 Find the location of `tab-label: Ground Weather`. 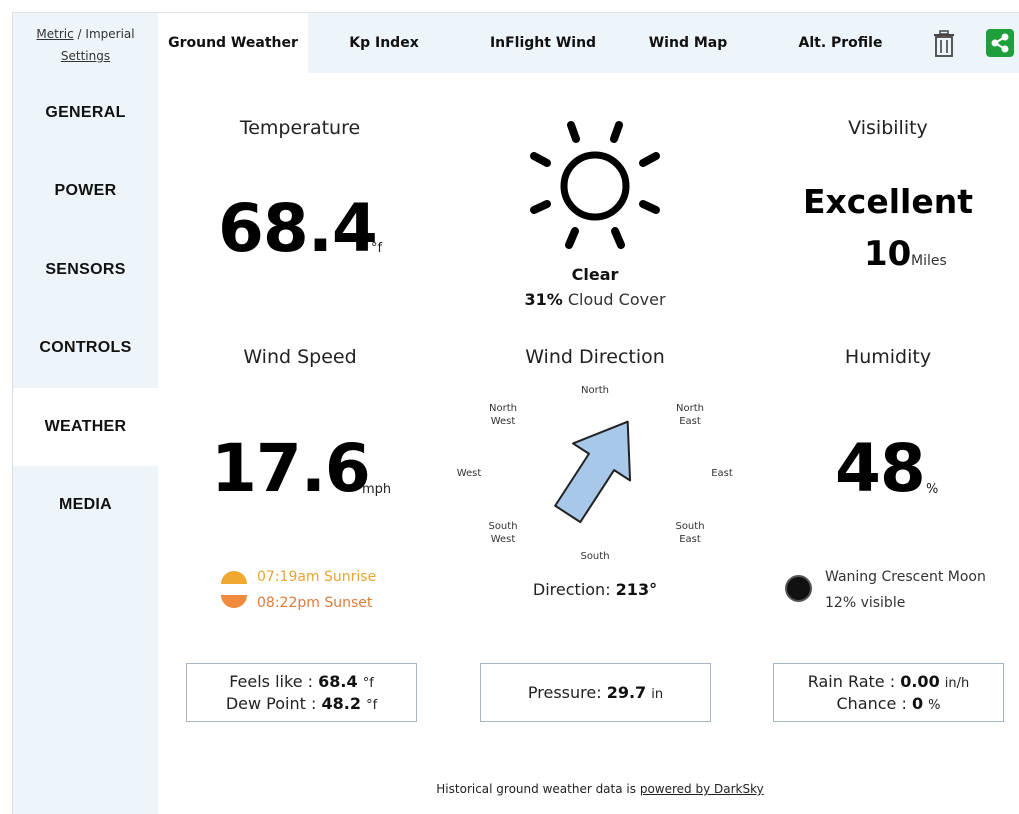

tab-label: Ground Weather is located at coordinates (233, 43).